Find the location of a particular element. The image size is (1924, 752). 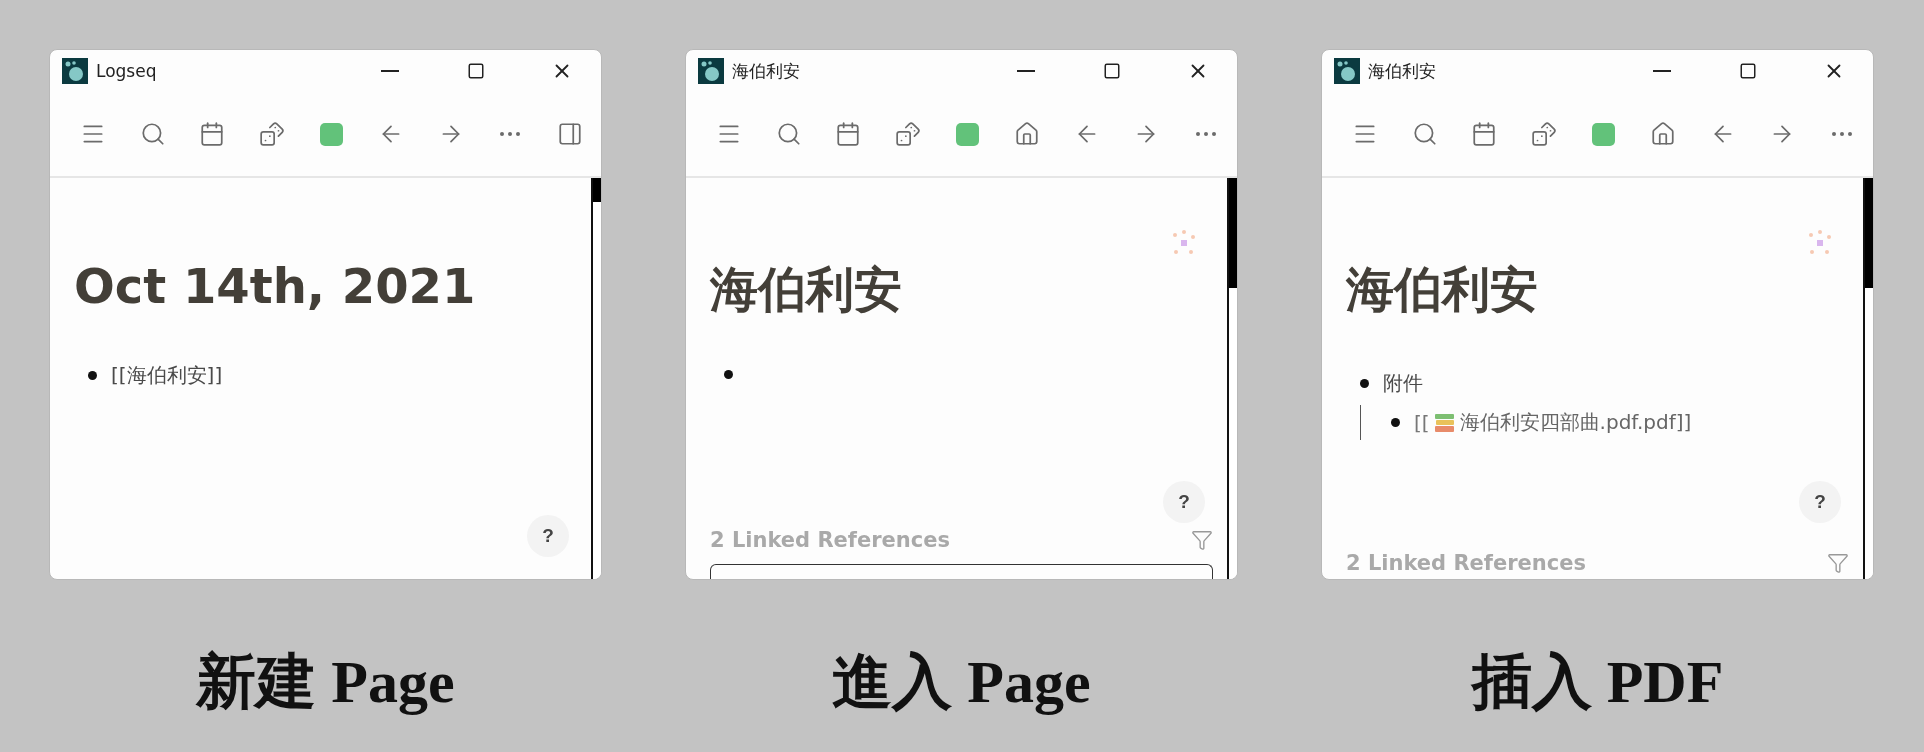

caption: 插入 PDF is located at coordinates (1597, 682).